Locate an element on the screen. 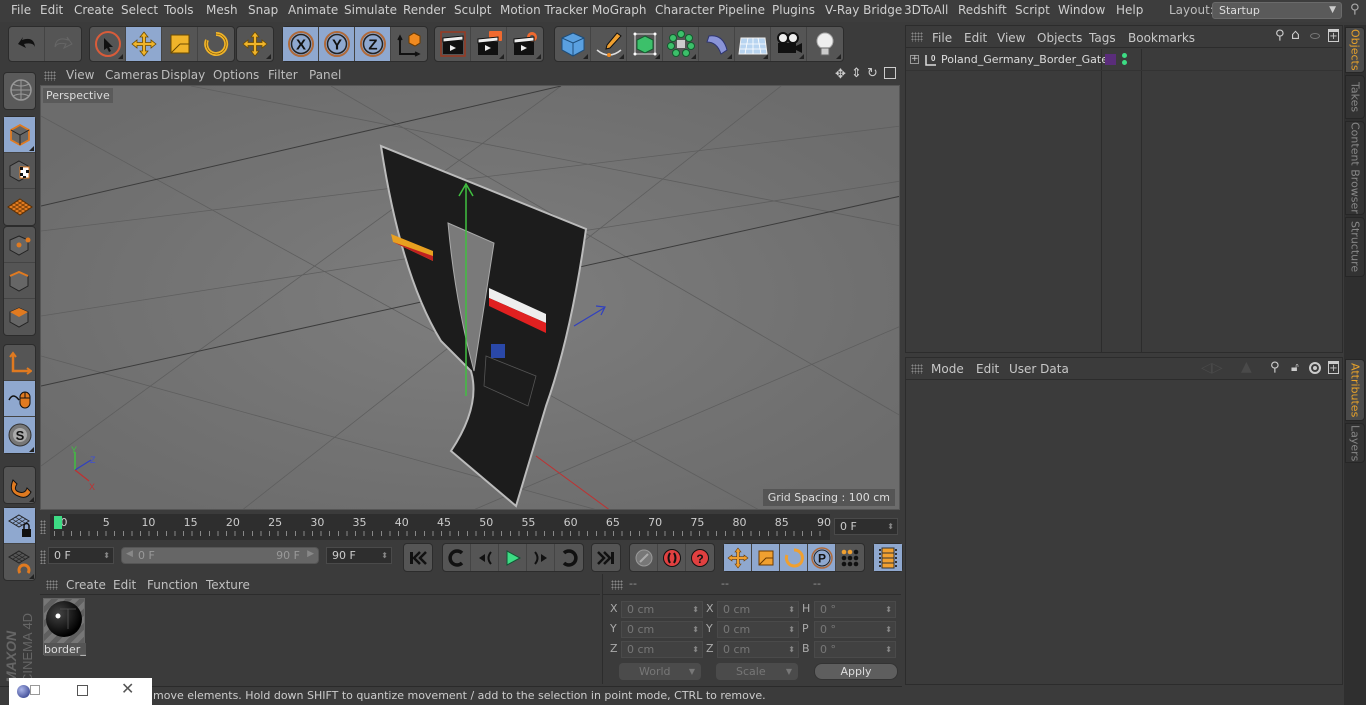  render-visibility-dot is located at coordinates (1124, 62).